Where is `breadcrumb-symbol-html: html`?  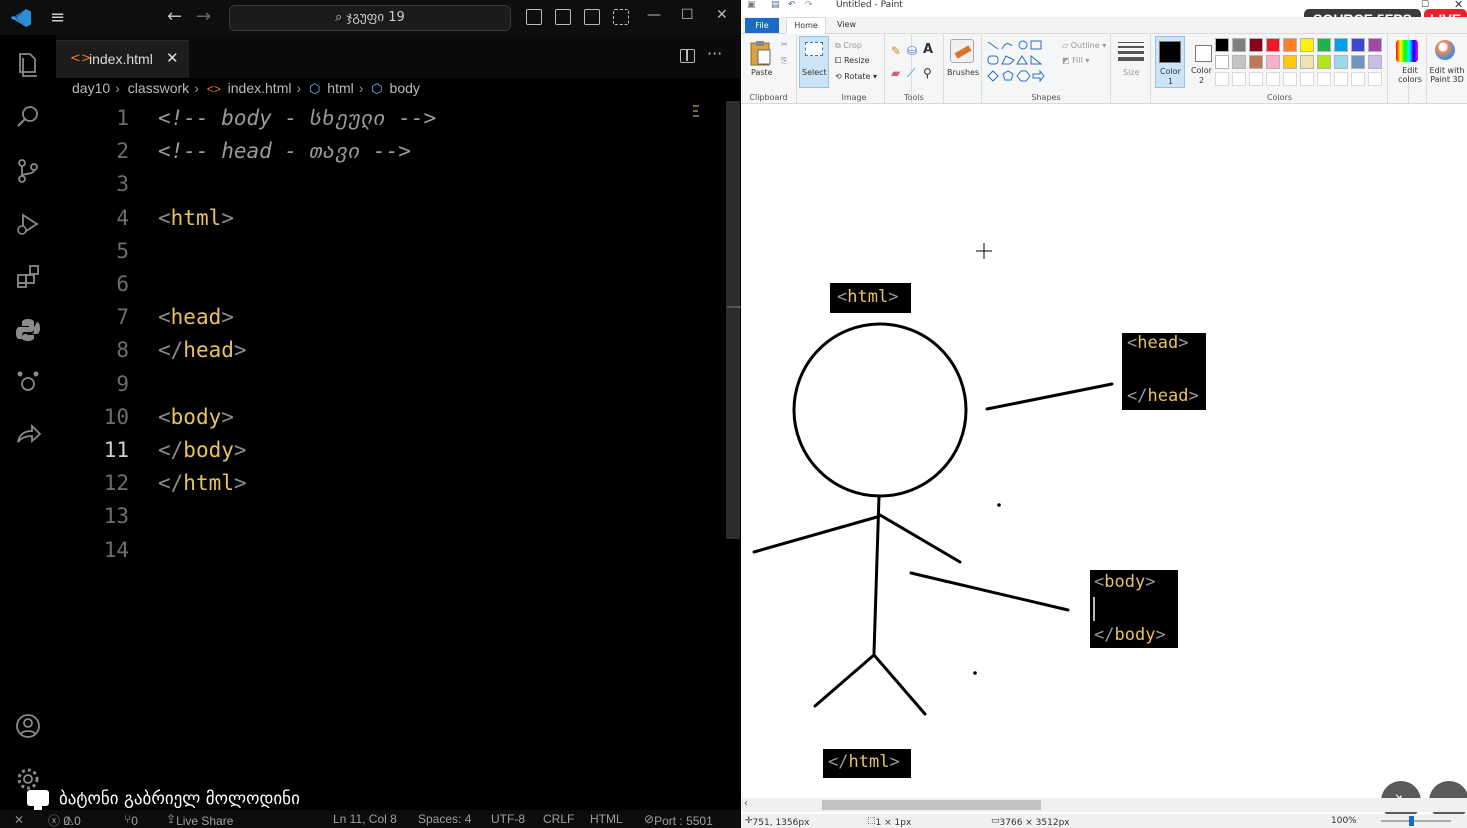
breadcrumb-symbol-html: html is located at coordinates (340, 88).